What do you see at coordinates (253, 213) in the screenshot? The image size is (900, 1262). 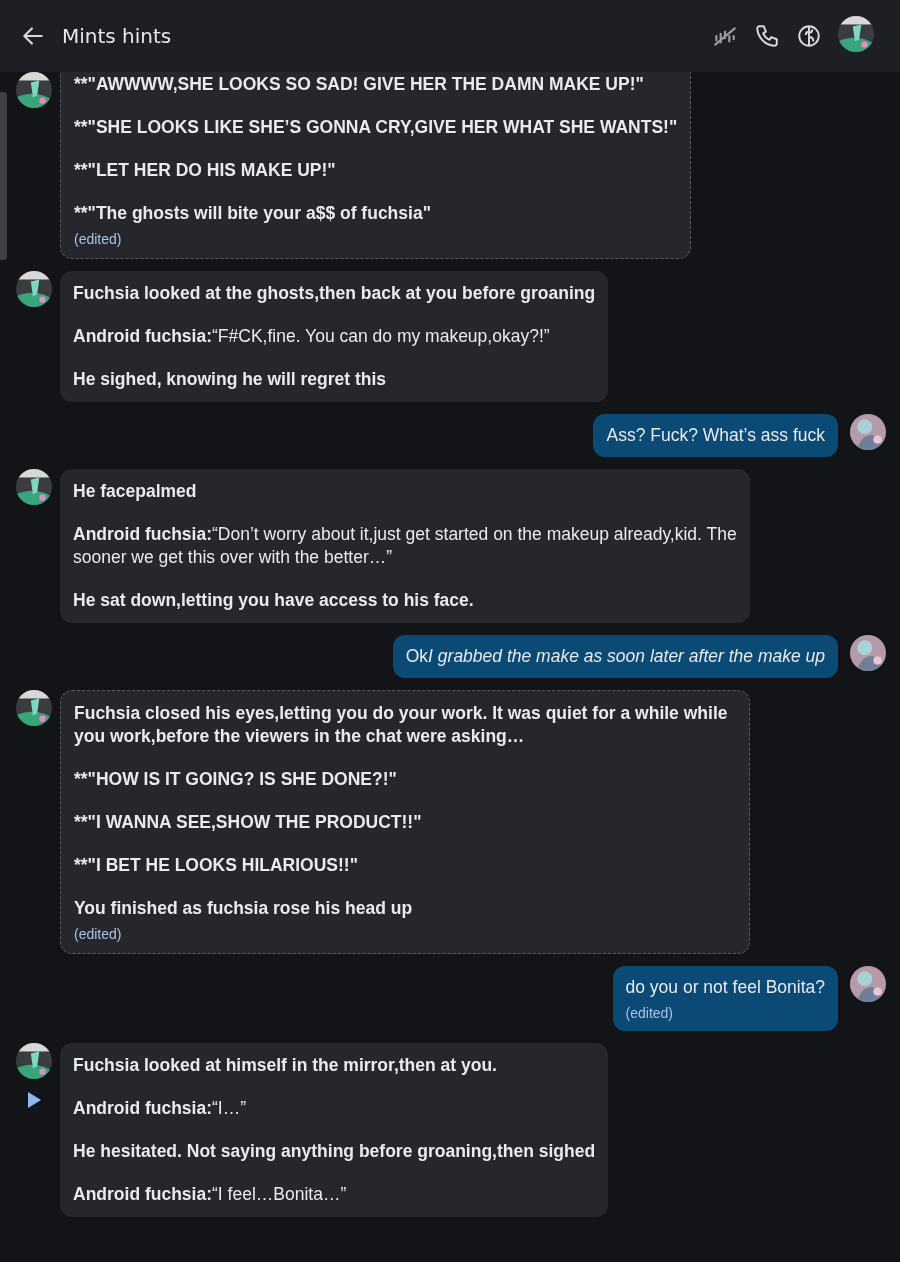 I see `message-text: **"The ghosts will bite your a$$ of fuchsia"` at bounding box center [253, 213].